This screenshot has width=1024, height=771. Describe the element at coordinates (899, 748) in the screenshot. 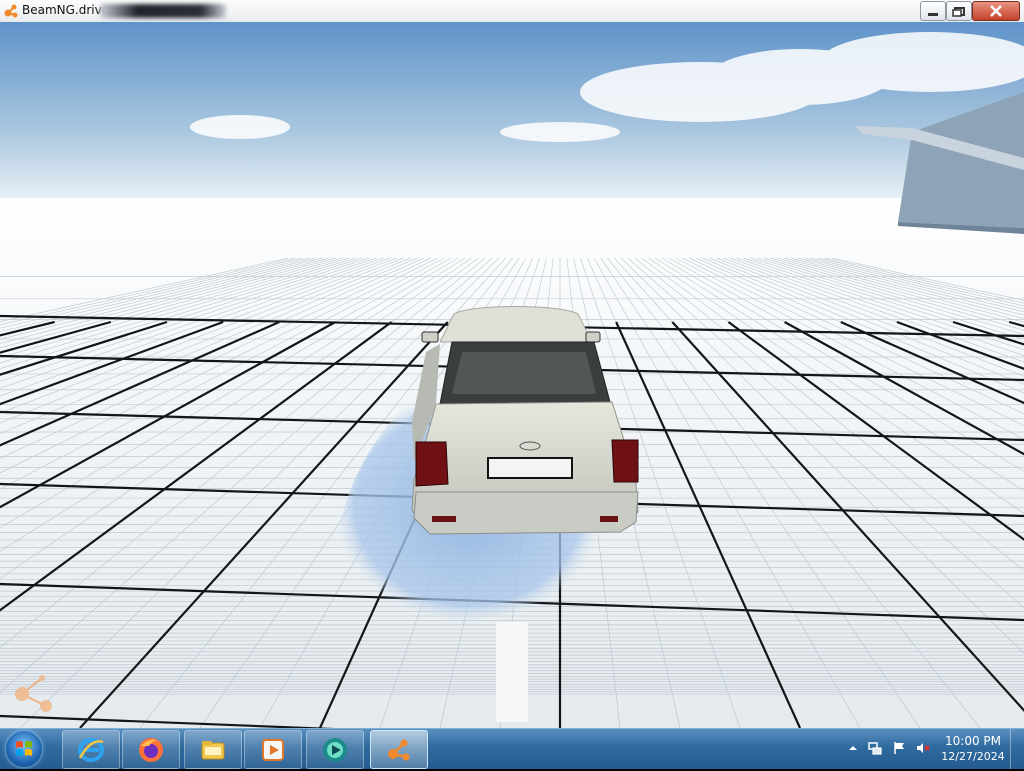

I see `action-center-flag-icon` at that location.